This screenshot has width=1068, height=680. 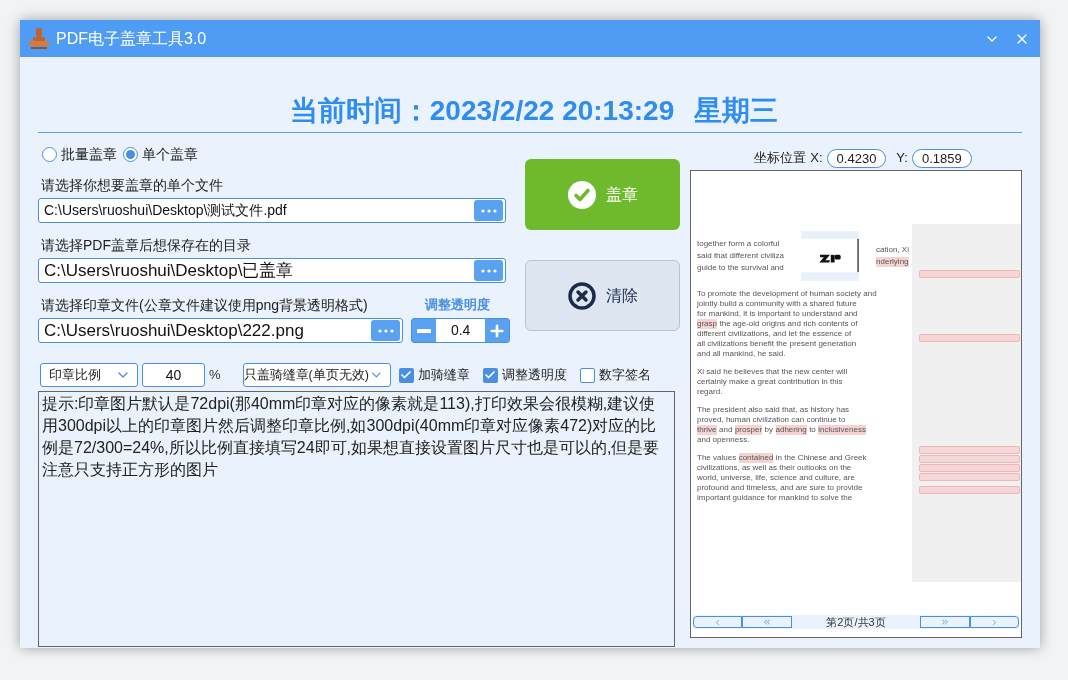 I want to click on document-text: together form a colorful, so click(x=738, y=244).